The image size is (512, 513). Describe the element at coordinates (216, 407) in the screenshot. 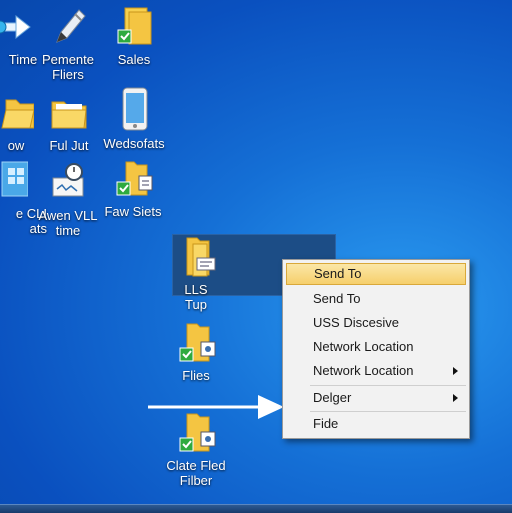

I see `pointer-arrow-icon` at that location.